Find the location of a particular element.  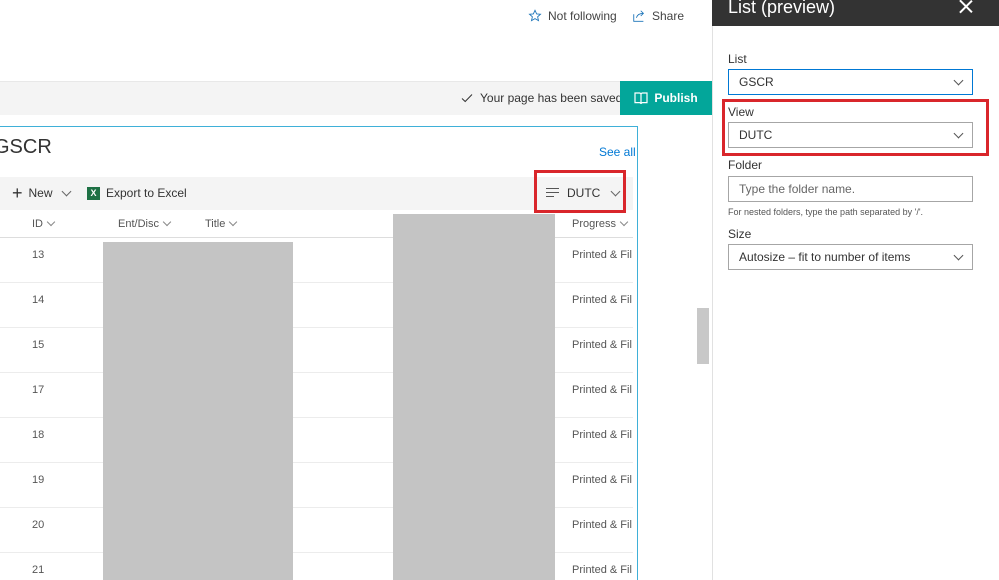

excel-icon: X is located at coordinates (93, 193).